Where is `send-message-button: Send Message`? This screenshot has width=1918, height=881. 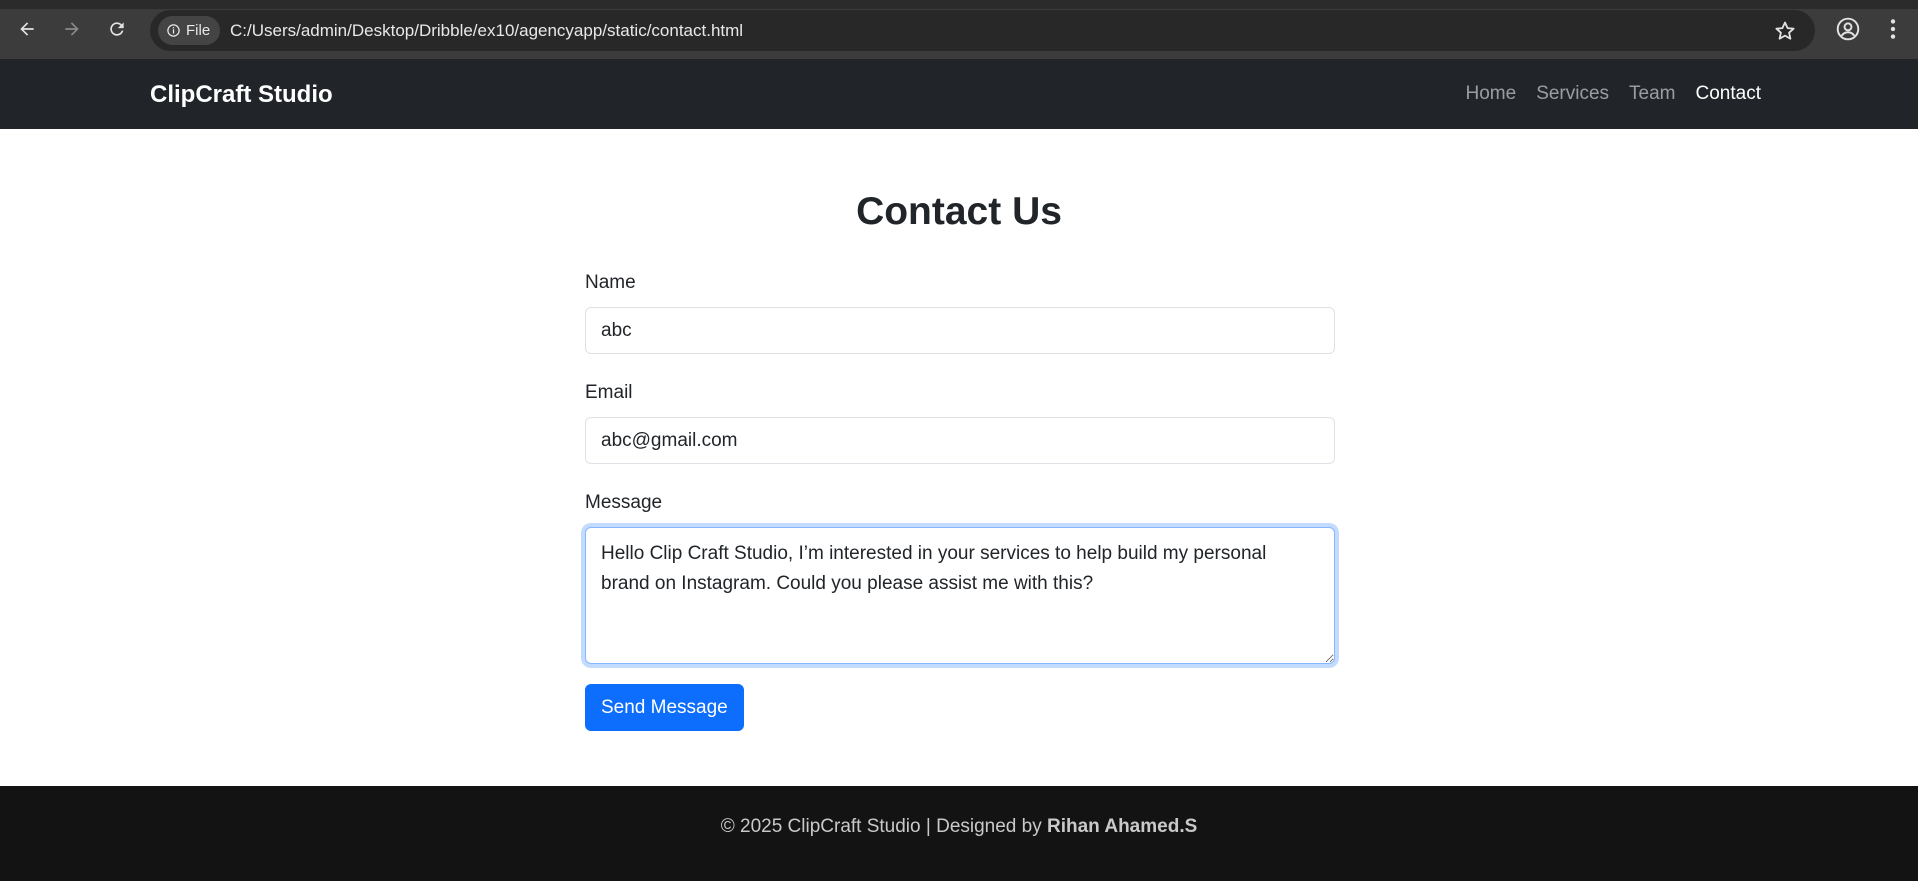
send-message-button: Send Message is located at coordinates (664, 707).